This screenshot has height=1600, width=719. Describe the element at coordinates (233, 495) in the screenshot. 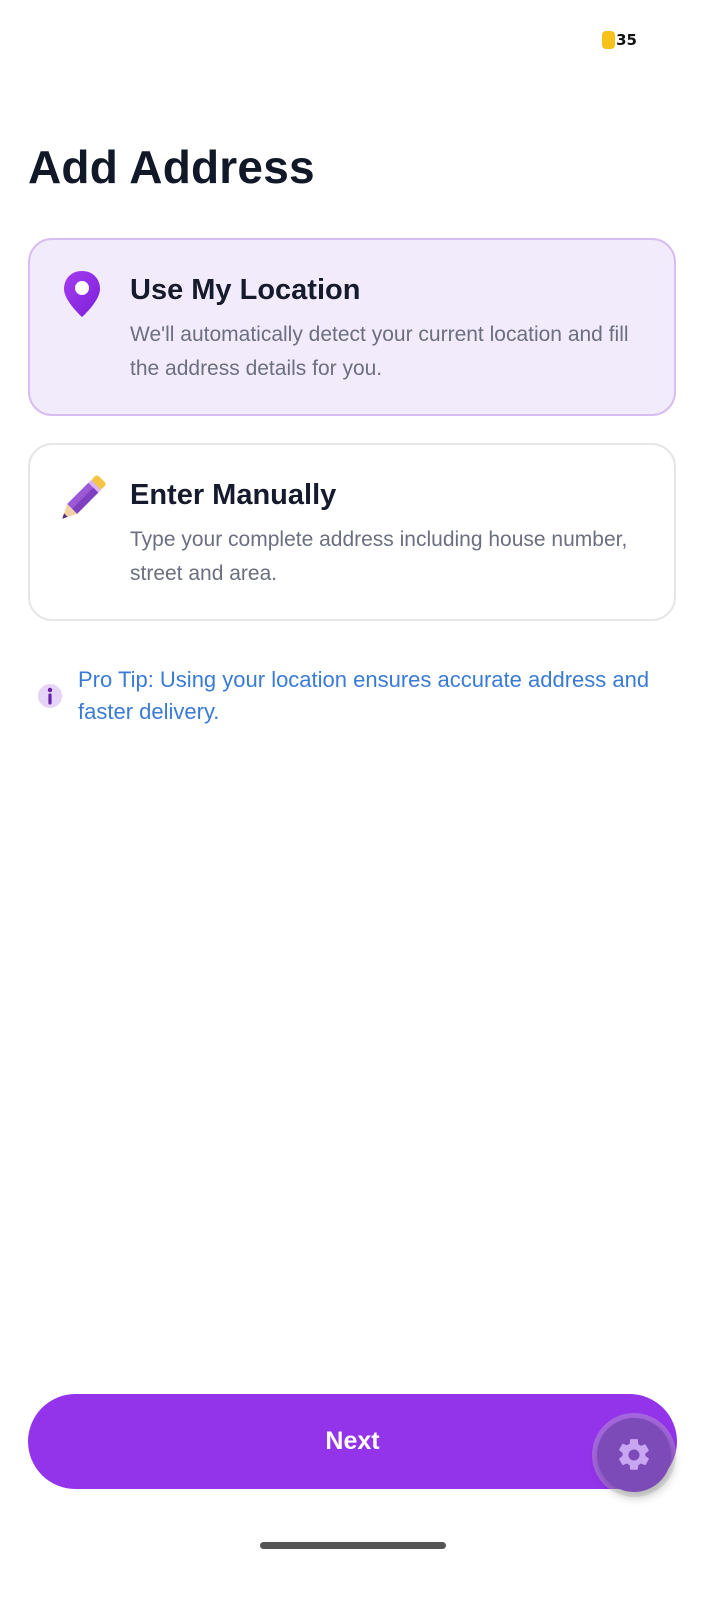

I see `option-title: Enter Manually` at that location.